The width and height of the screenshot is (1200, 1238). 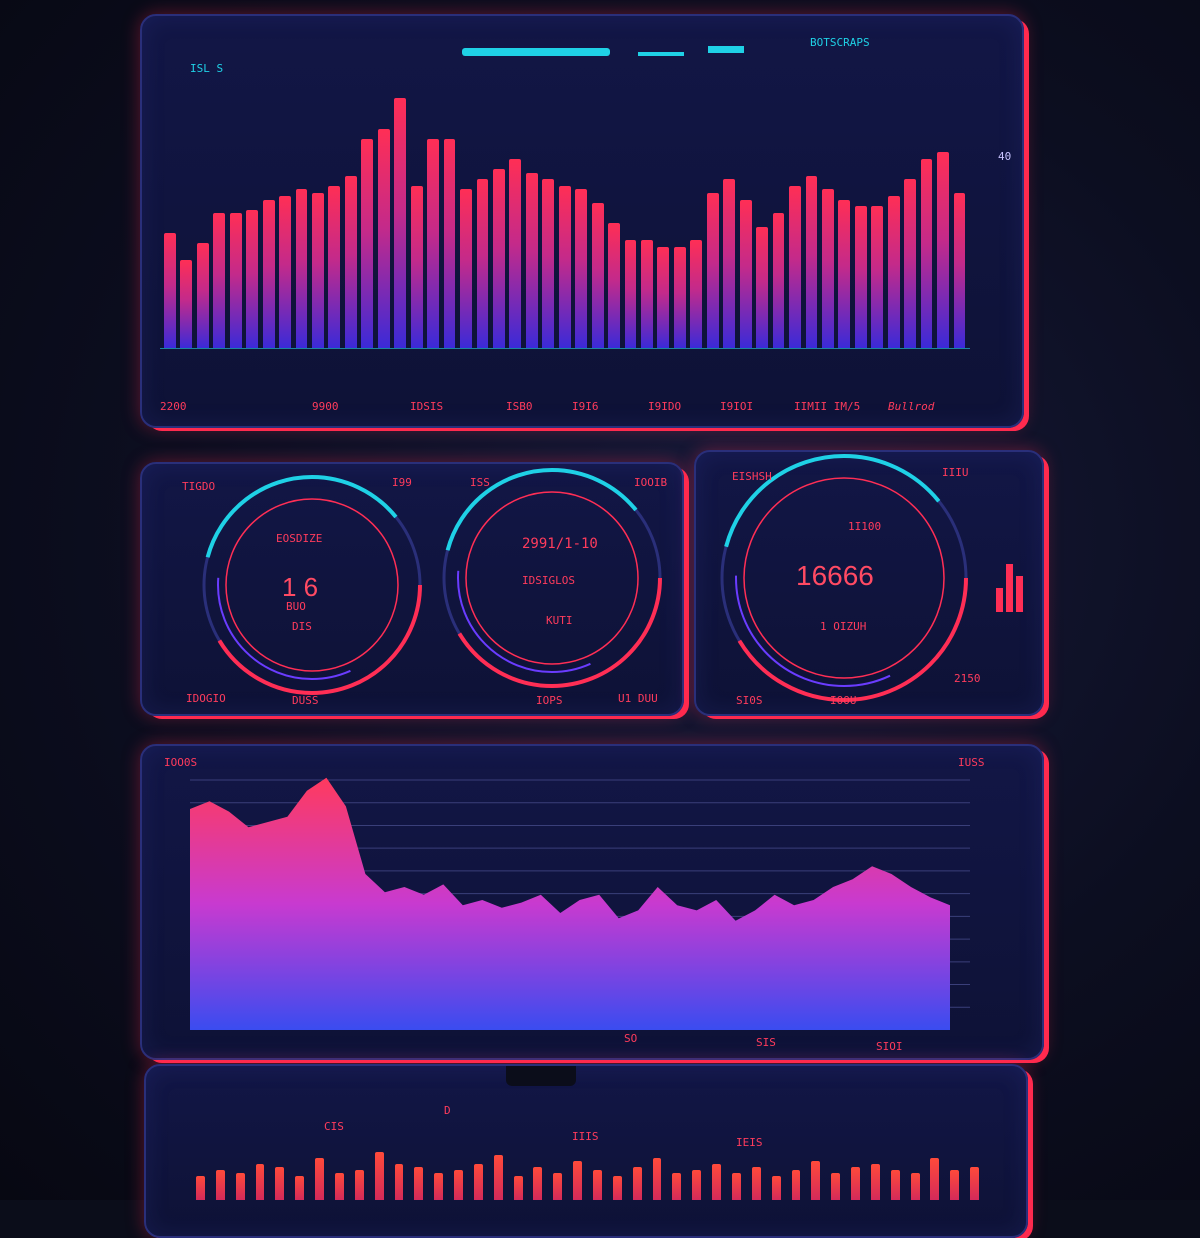 What do you see at coordinates (749, 1142) in the screenshot?
I see `panel4-label-4: IEIS` at bounding box center [749, 1142].